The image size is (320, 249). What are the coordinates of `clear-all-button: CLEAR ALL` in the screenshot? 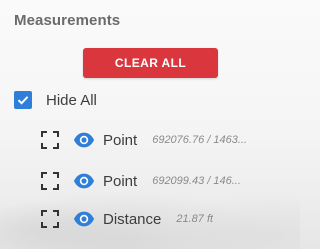 It's located at (150, 63).